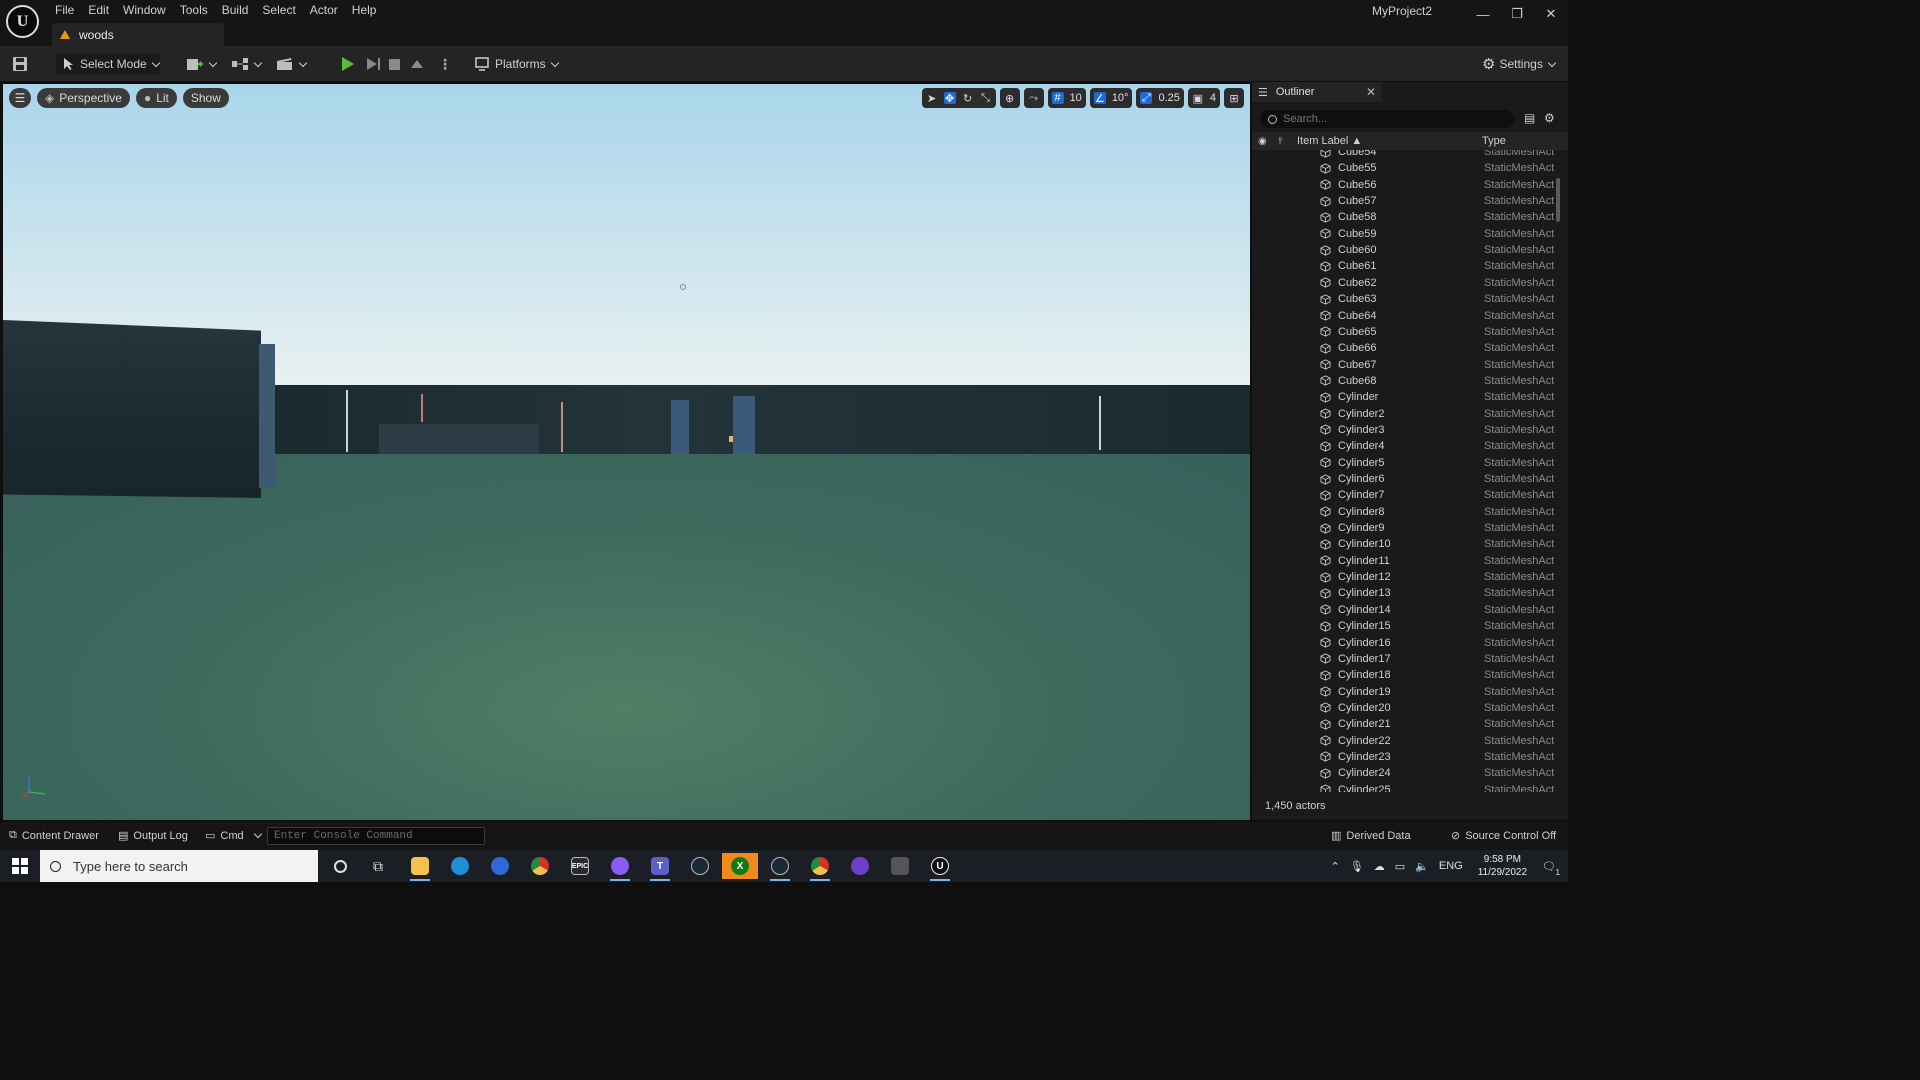 The image size is (1920, 1080). I want to click on advance-frame-button, so click(373, 64).